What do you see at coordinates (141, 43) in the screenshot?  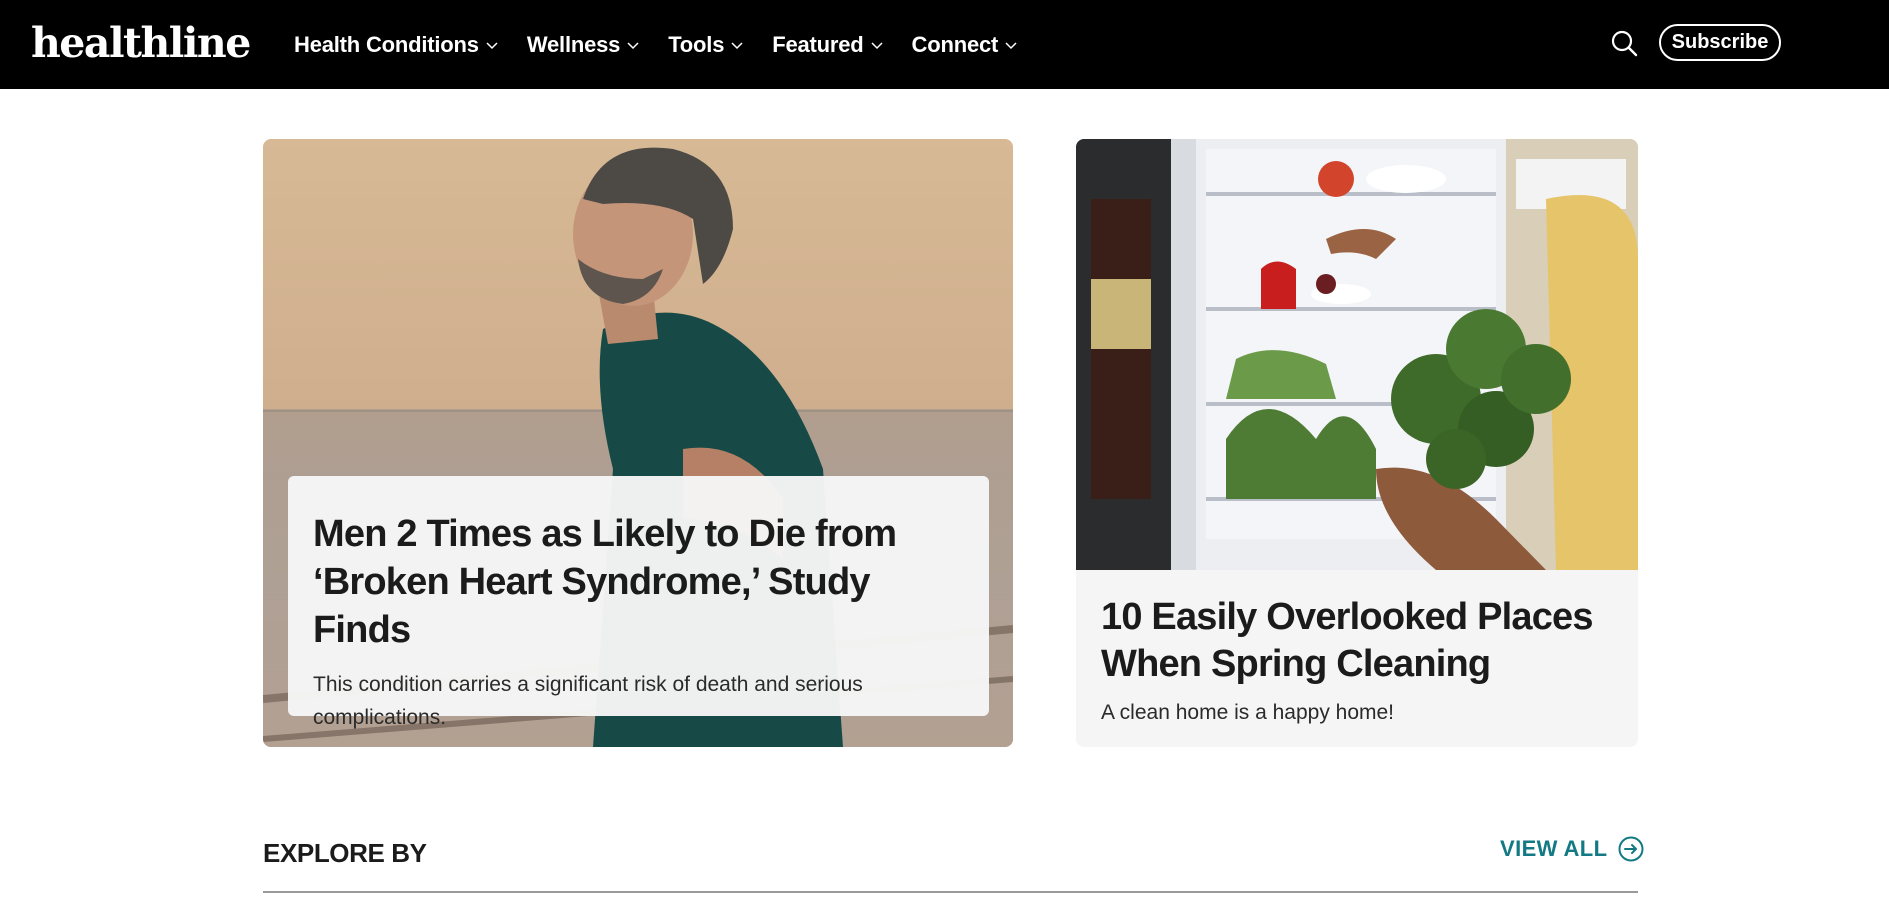 I see `healthline-logo: healthline` at bounding box center [141, 43].